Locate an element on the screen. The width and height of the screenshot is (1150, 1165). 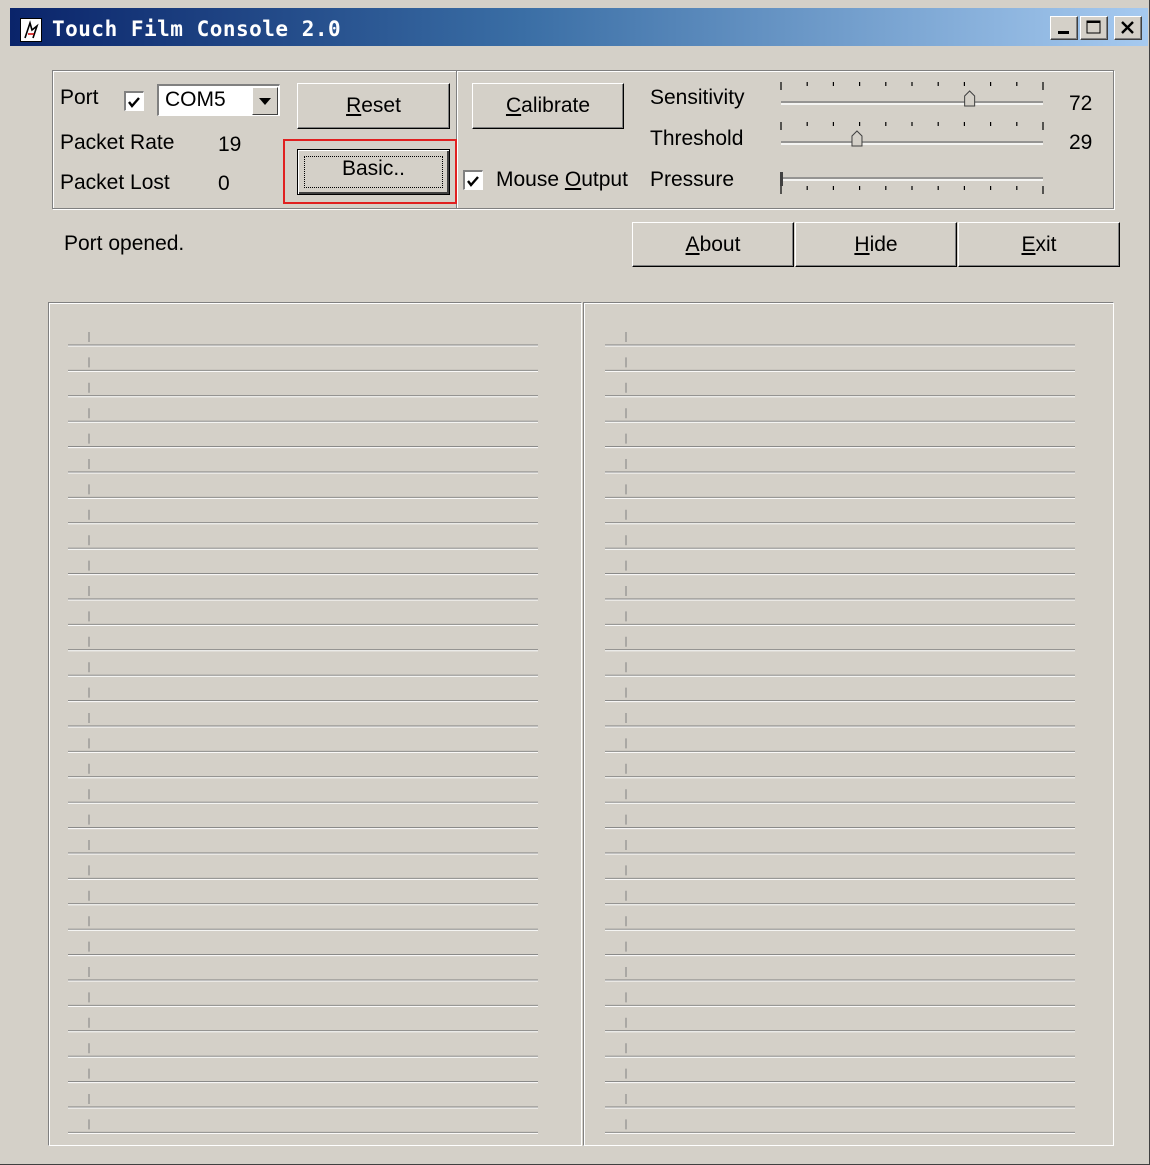
close-button is located at coordinates (1128, 28).